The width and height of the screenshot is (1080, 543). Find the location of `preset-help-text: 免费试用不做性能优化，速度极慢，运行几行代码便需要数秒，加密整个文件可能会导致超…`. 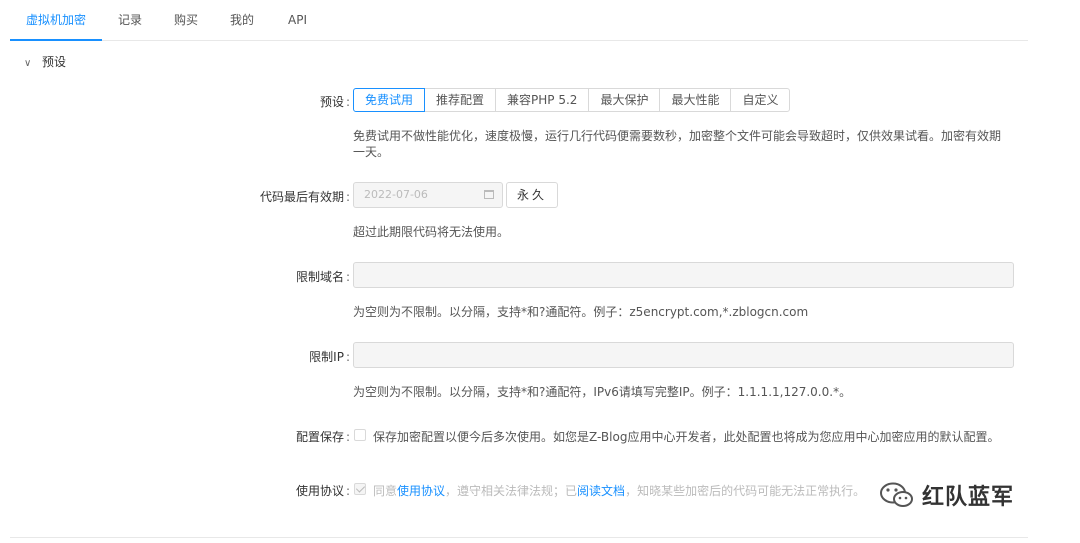

preset-help-text: 免费试用不做性能优化，速度极慢，运行几行代码便需要数秒，加密整个文件可能会导致超… is located at coordinates (677, 144).